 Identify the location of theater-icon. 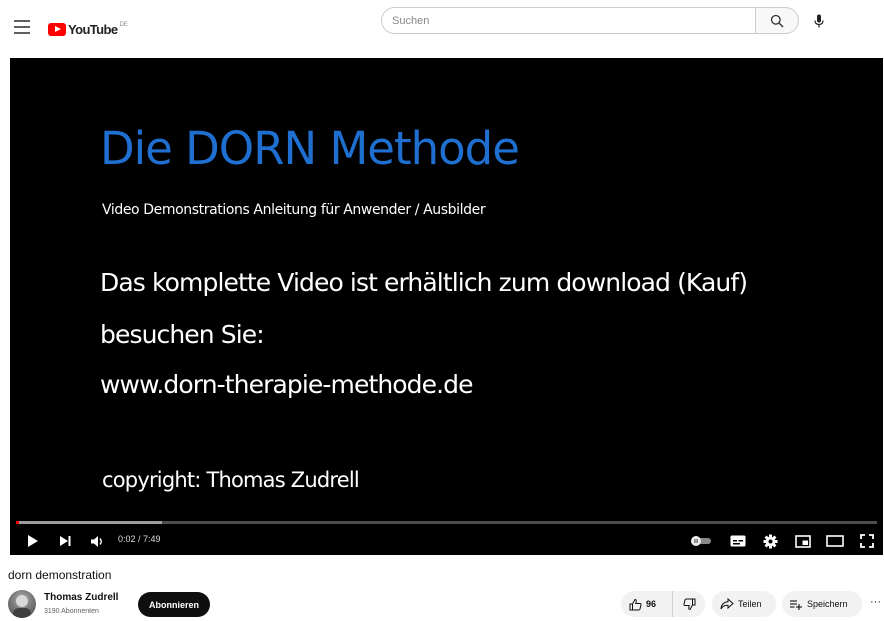
(835, 541).